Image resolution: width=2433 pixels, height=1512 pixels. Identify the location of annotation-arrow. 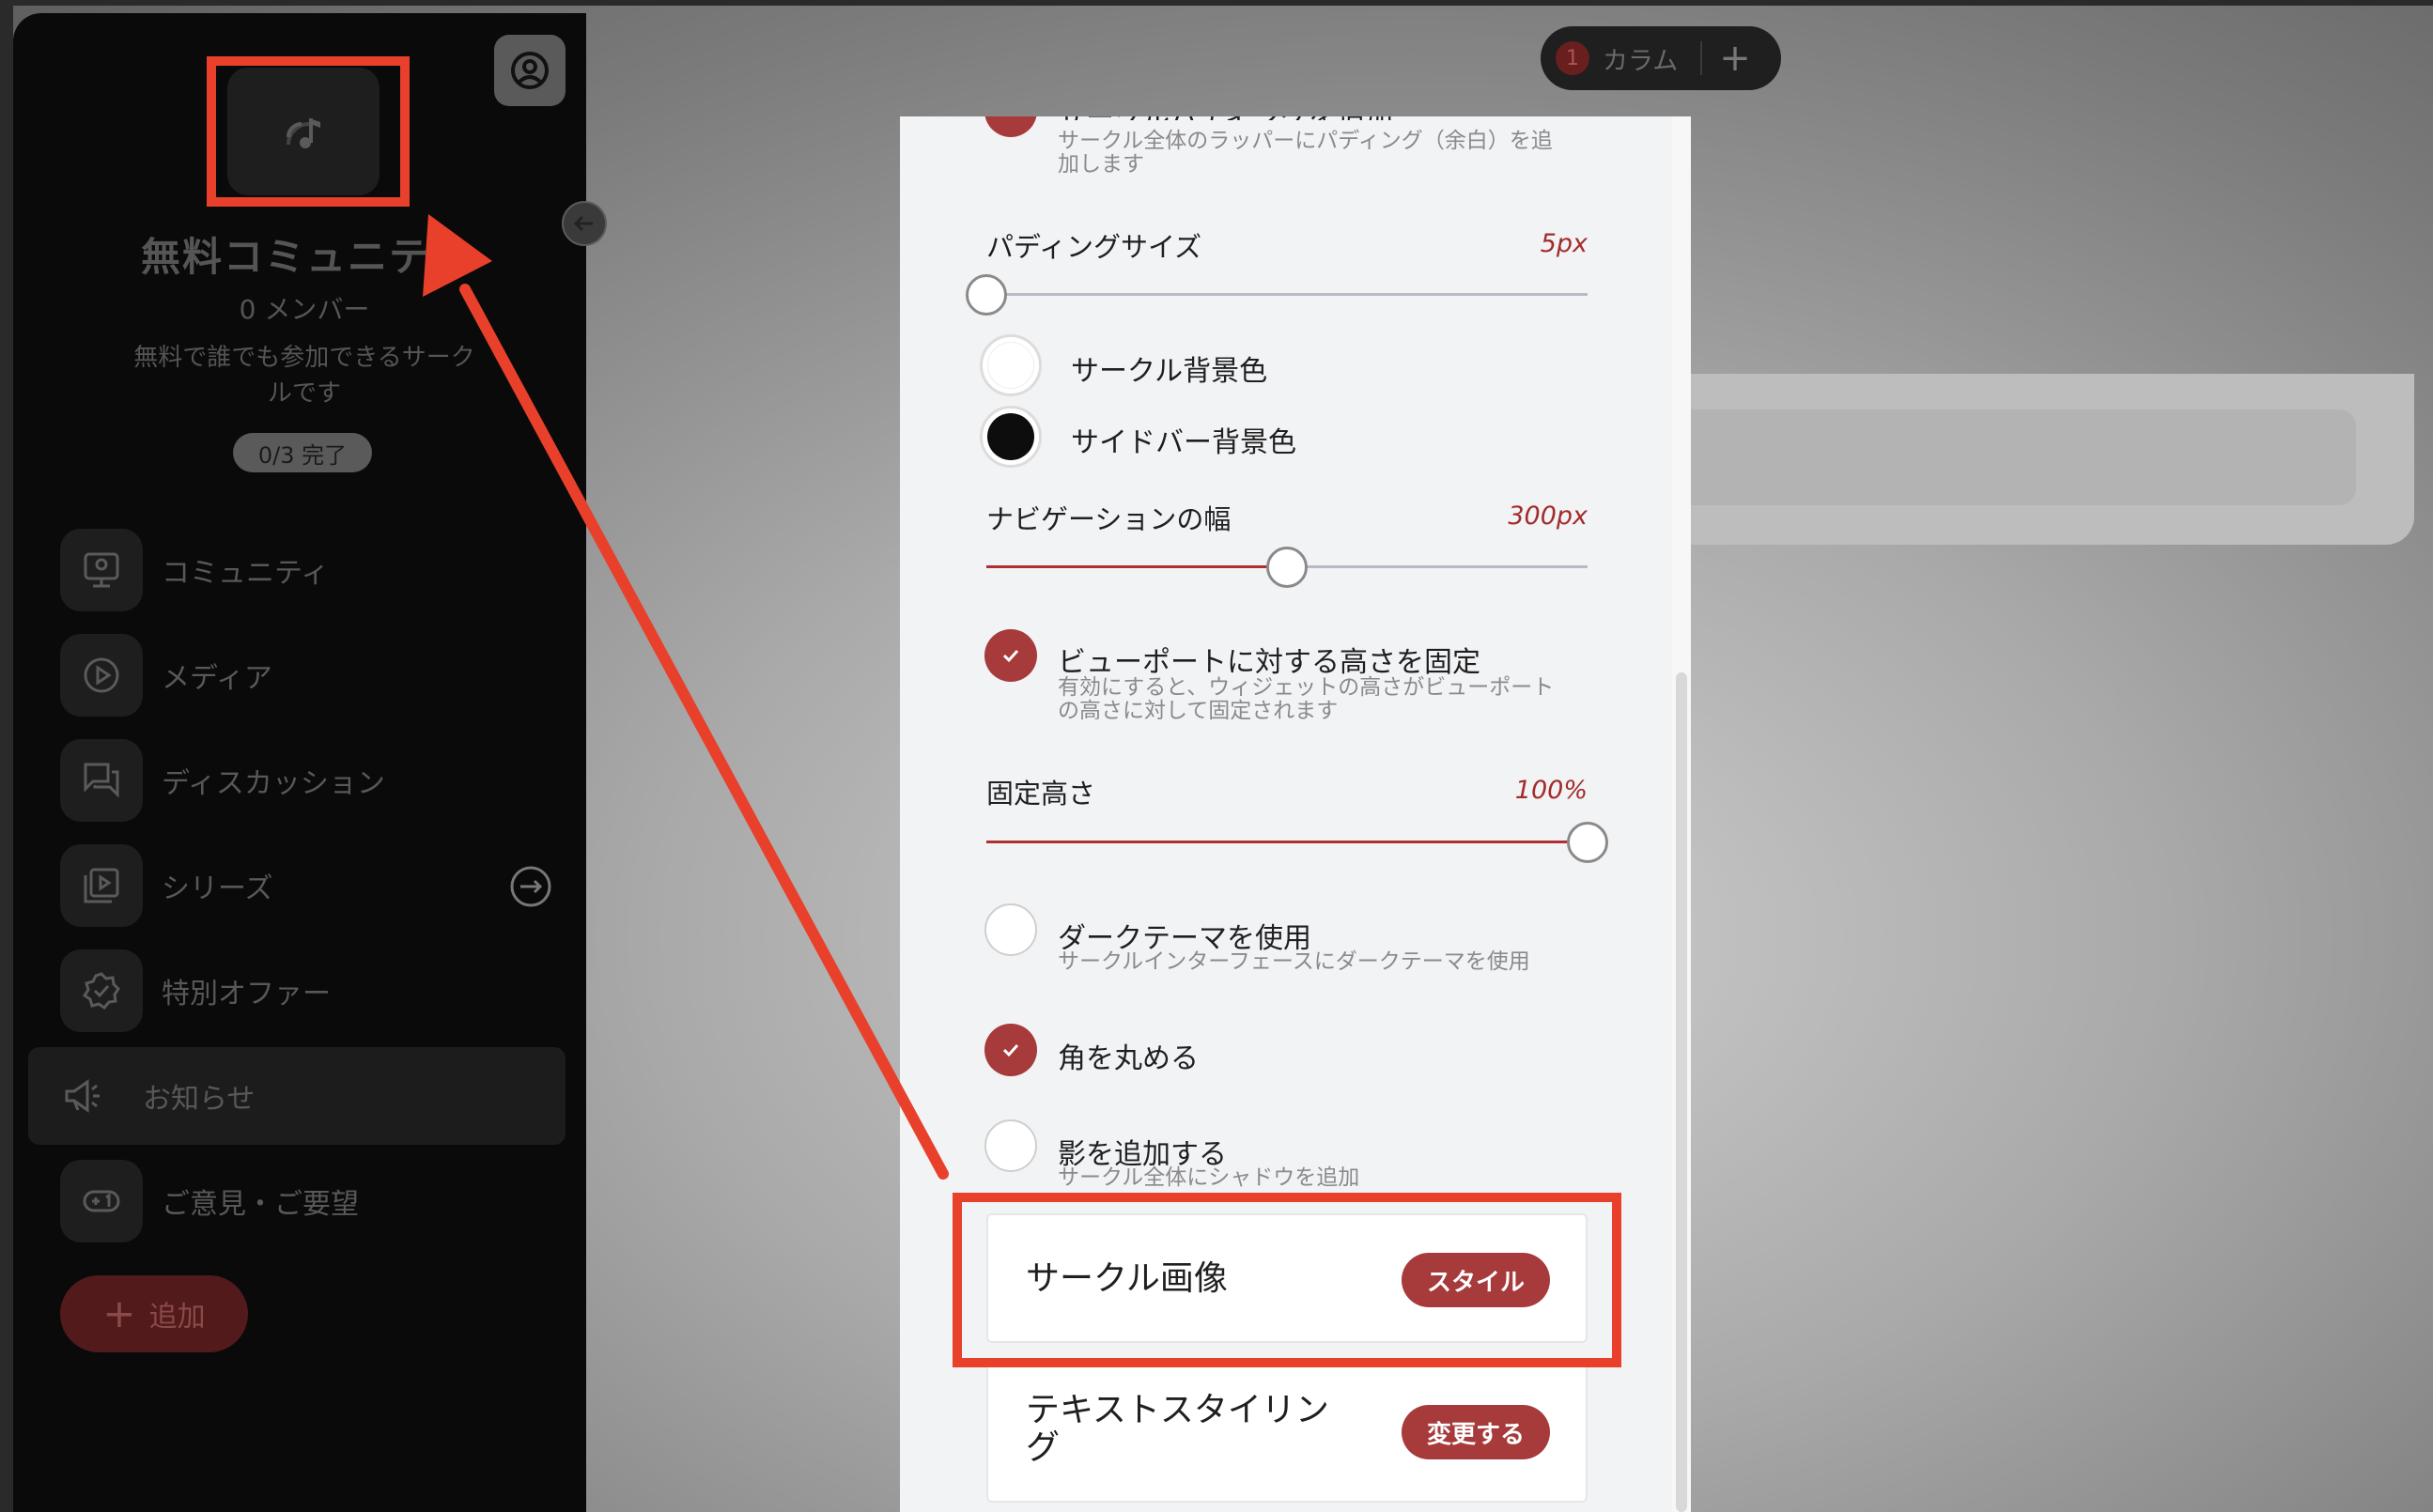
(686, 697).